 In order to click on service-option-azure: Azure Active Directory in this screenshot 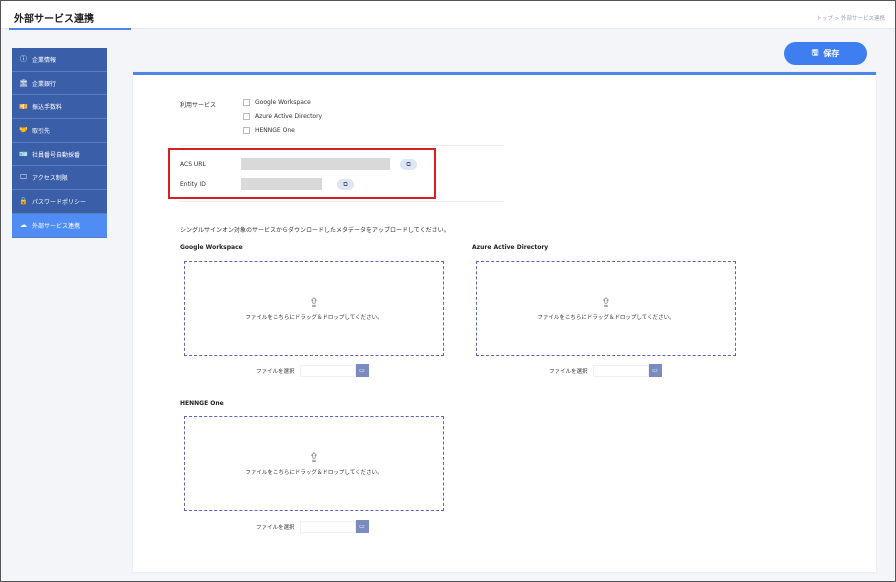, I will do `click(282, 116)`.